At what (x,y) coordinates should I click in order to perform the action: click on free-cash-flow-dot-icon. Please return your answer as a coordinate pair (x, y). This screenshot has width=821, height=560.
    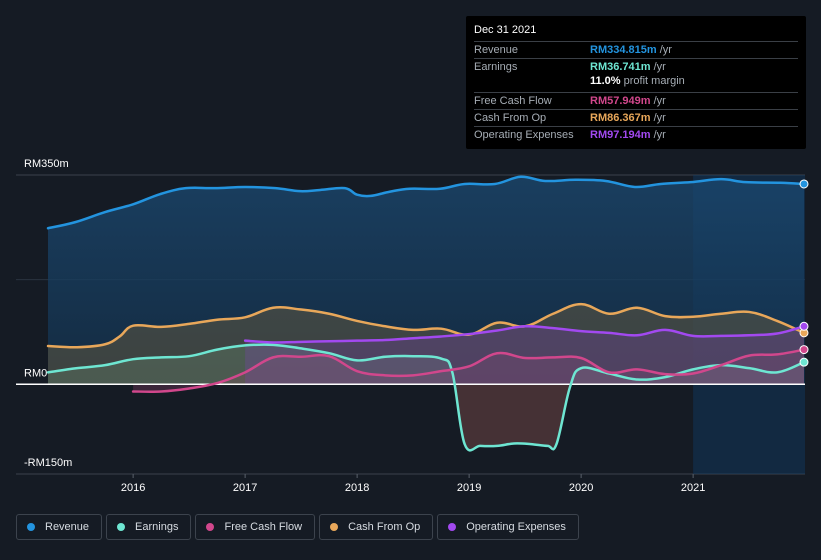
    Looking at the image, I should click on (210, 527).